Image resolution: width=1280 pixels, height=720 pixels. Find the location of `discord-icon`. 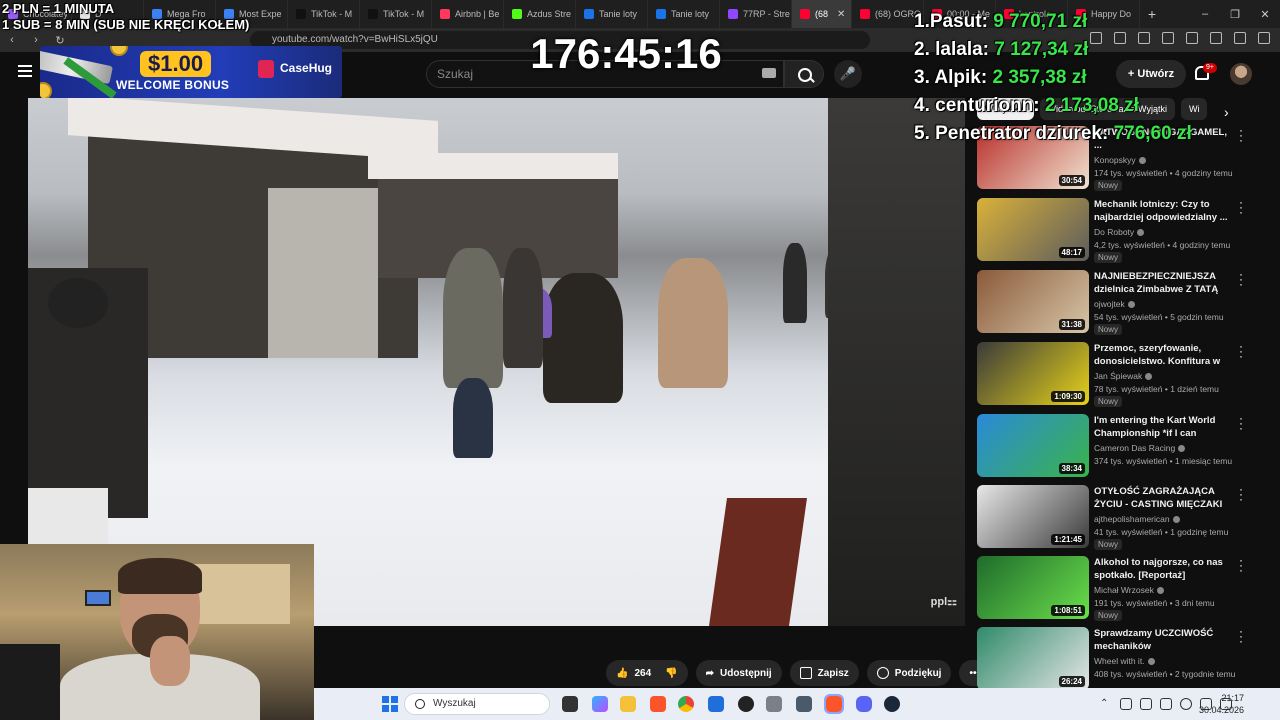

discord-icon is located at coordinates (864, 704).